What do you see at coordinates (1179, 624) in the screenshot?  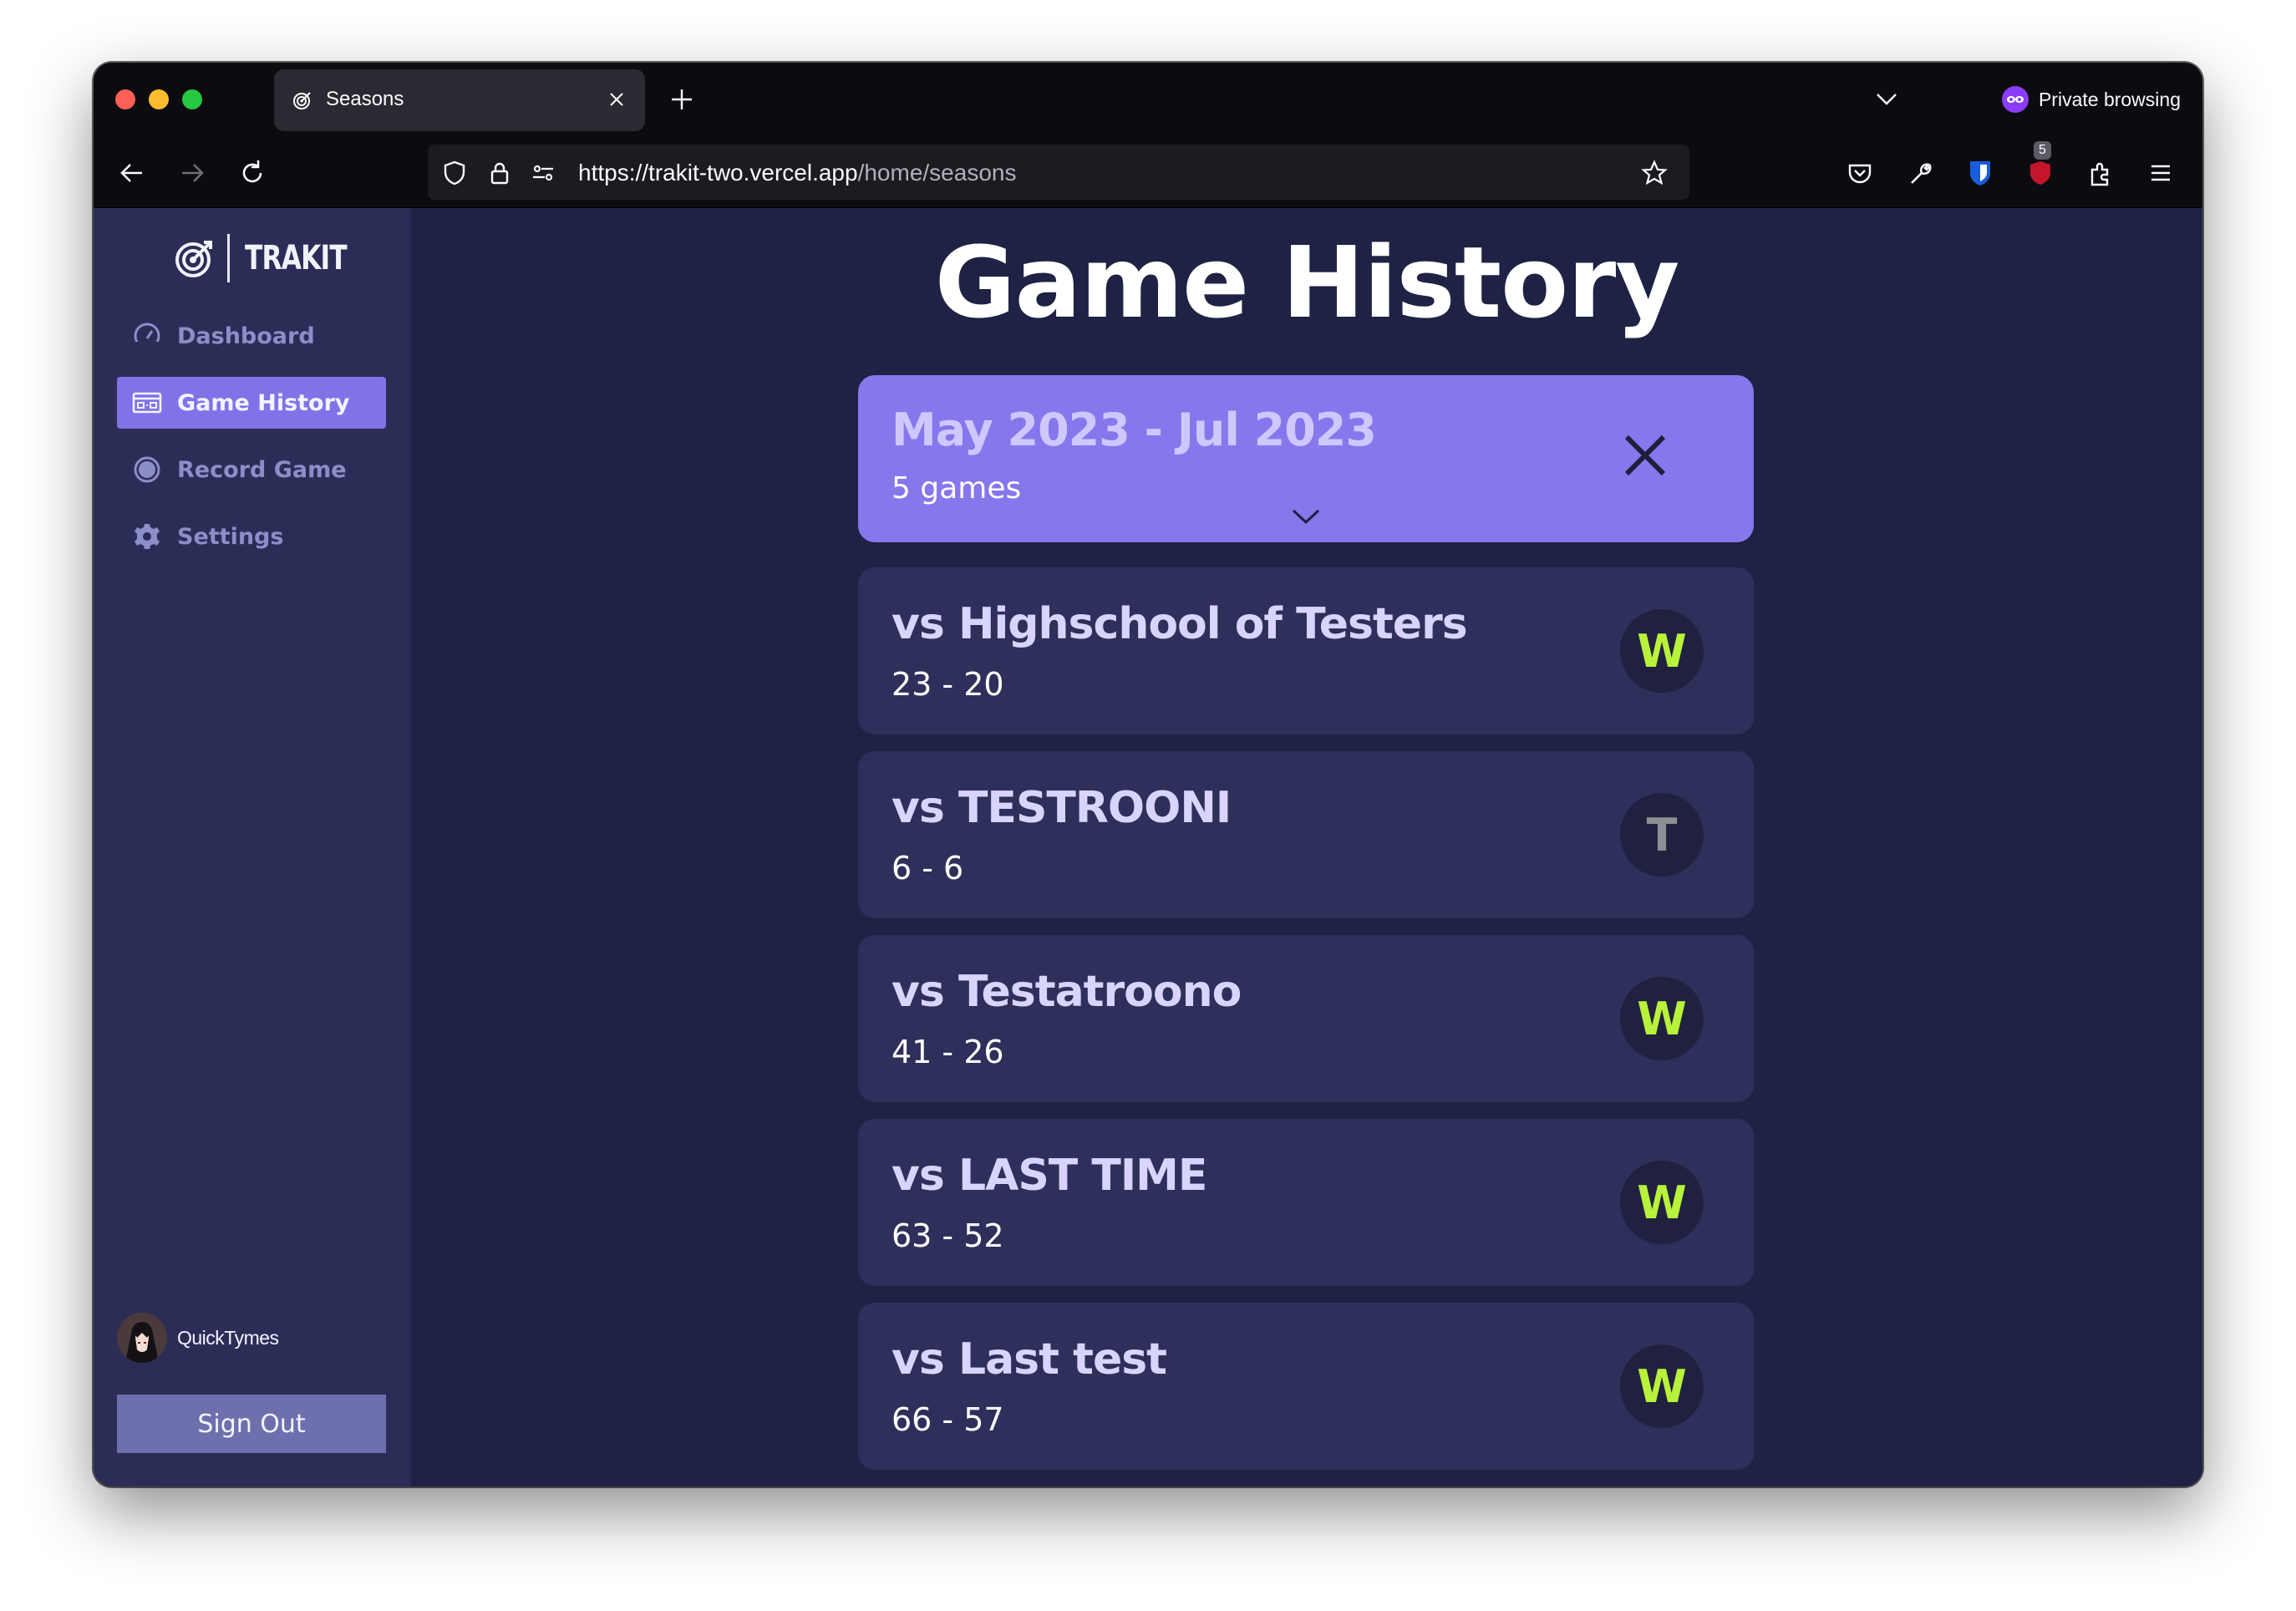 I see `game-opponent: vs Highschool of Testers` at bounding box center [1179, 624].